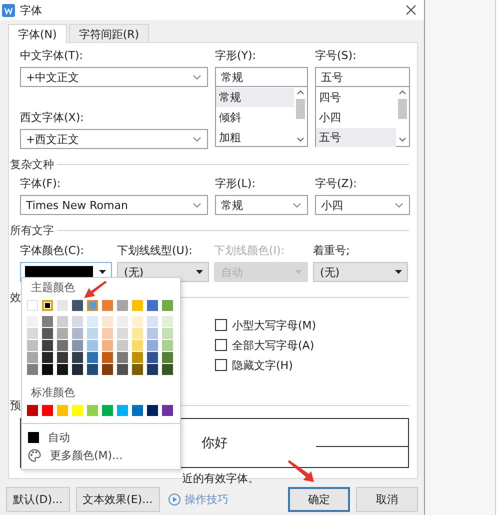  I want to click on dialog-button: 确定, so click(319, 499).